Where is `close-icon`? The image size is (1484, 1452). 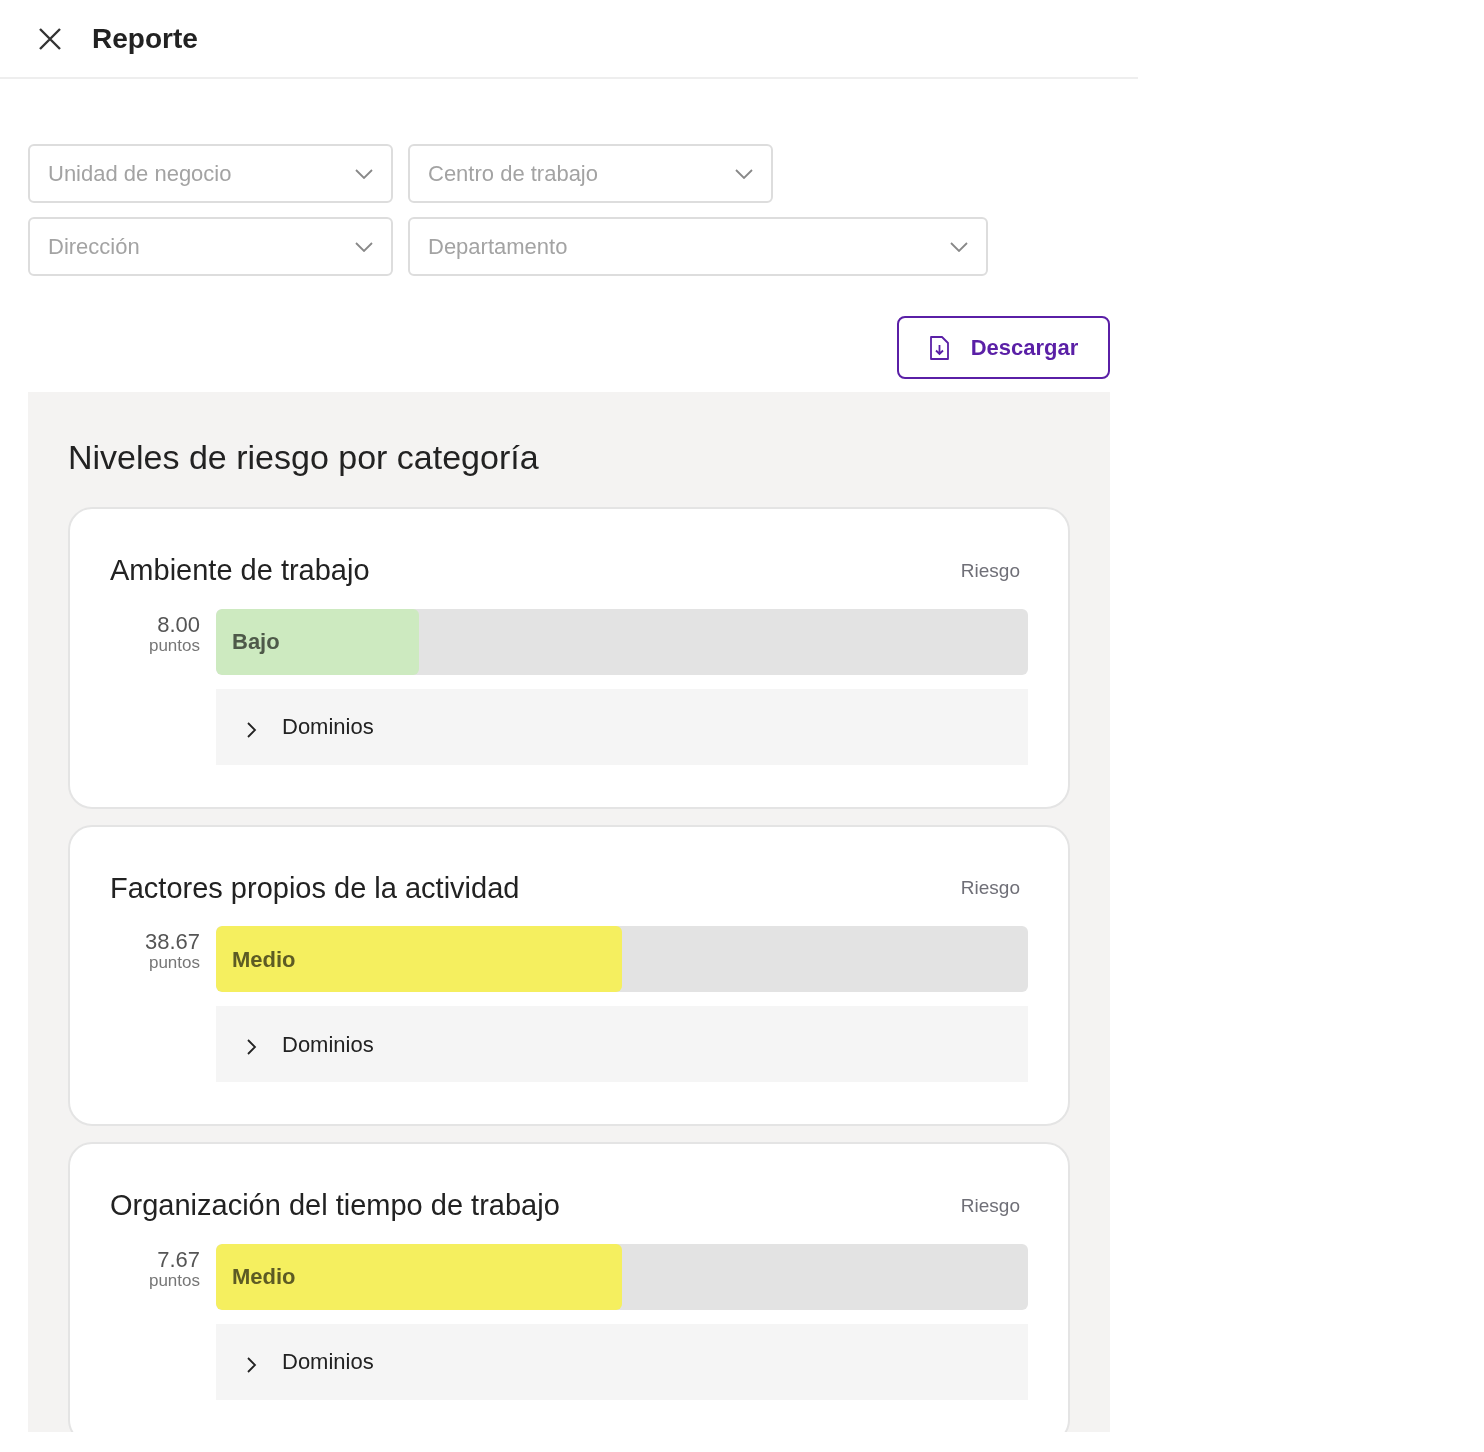
close-icon is located at coordinates (50, 38).